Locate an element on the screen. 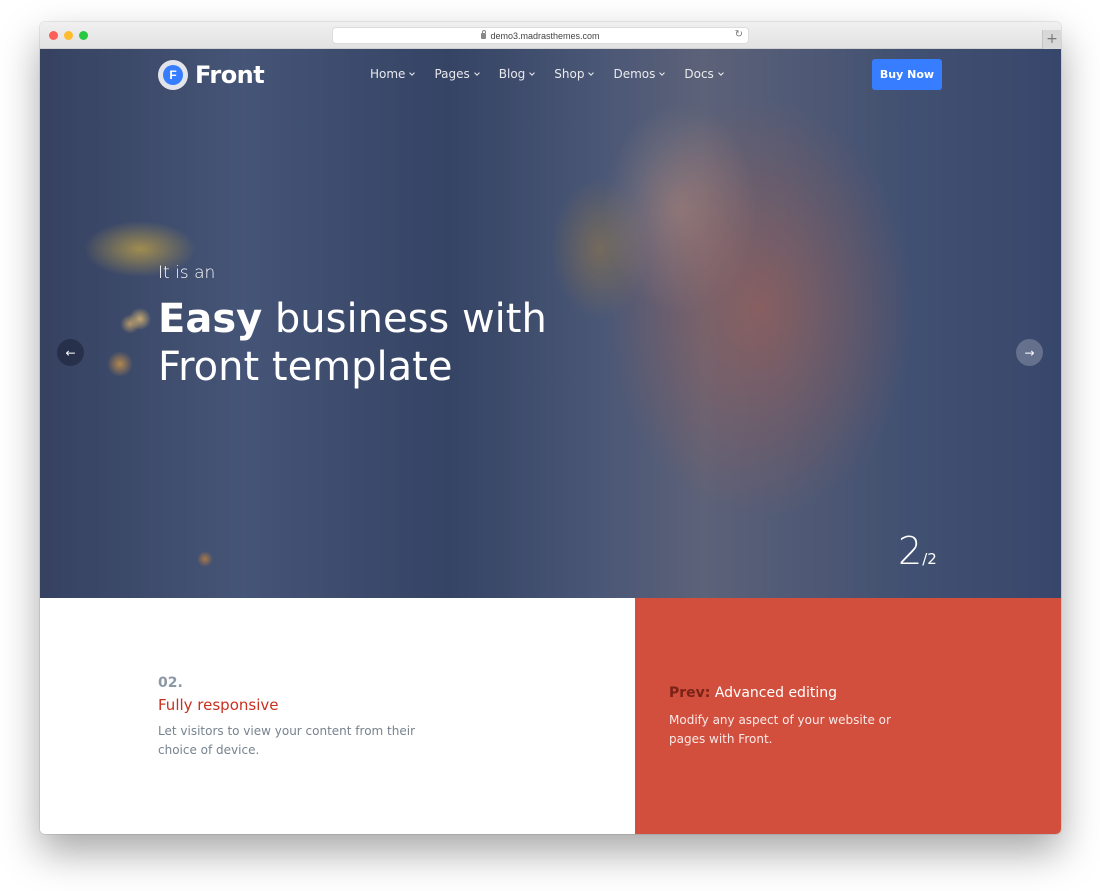  buy-now-button: Buy Now is located at coordinates (907, 74).